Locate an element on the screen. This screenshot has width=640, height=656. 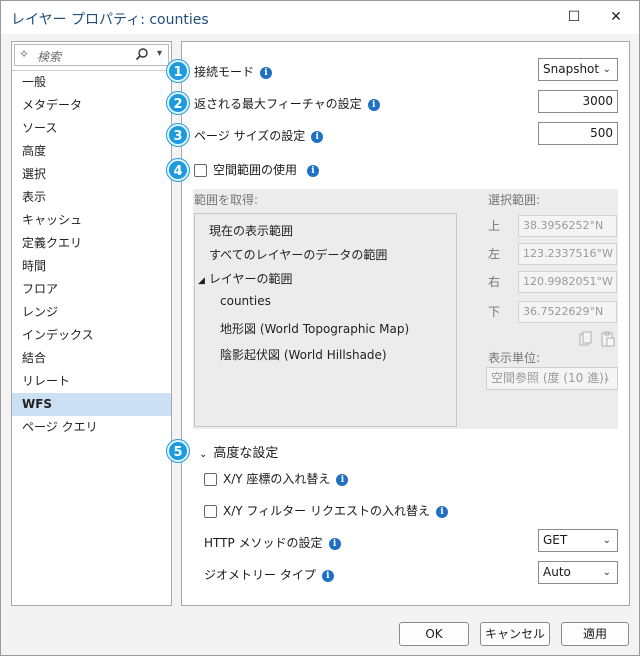
http-method-row: HTTP メソッドの設定 i is located at coordinates (272, 542).